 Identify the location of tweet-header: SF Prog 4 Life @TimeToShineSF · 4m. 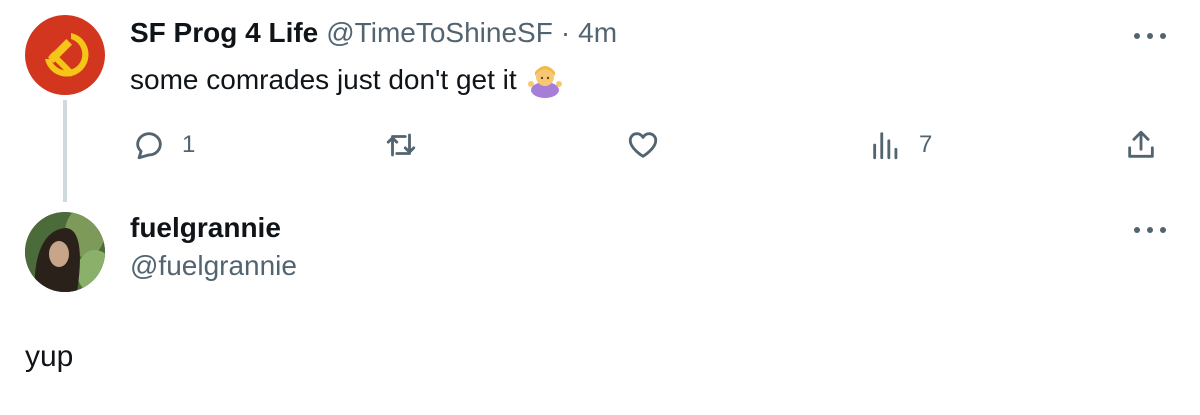
(373, 33).